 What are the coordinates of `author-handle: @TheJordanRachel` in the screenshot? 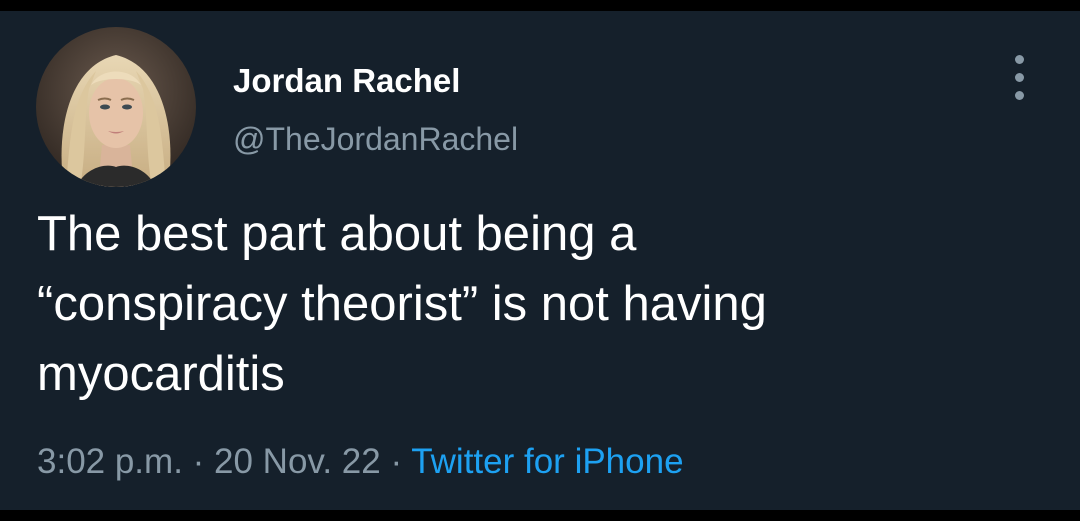 It's located at (375, 139).